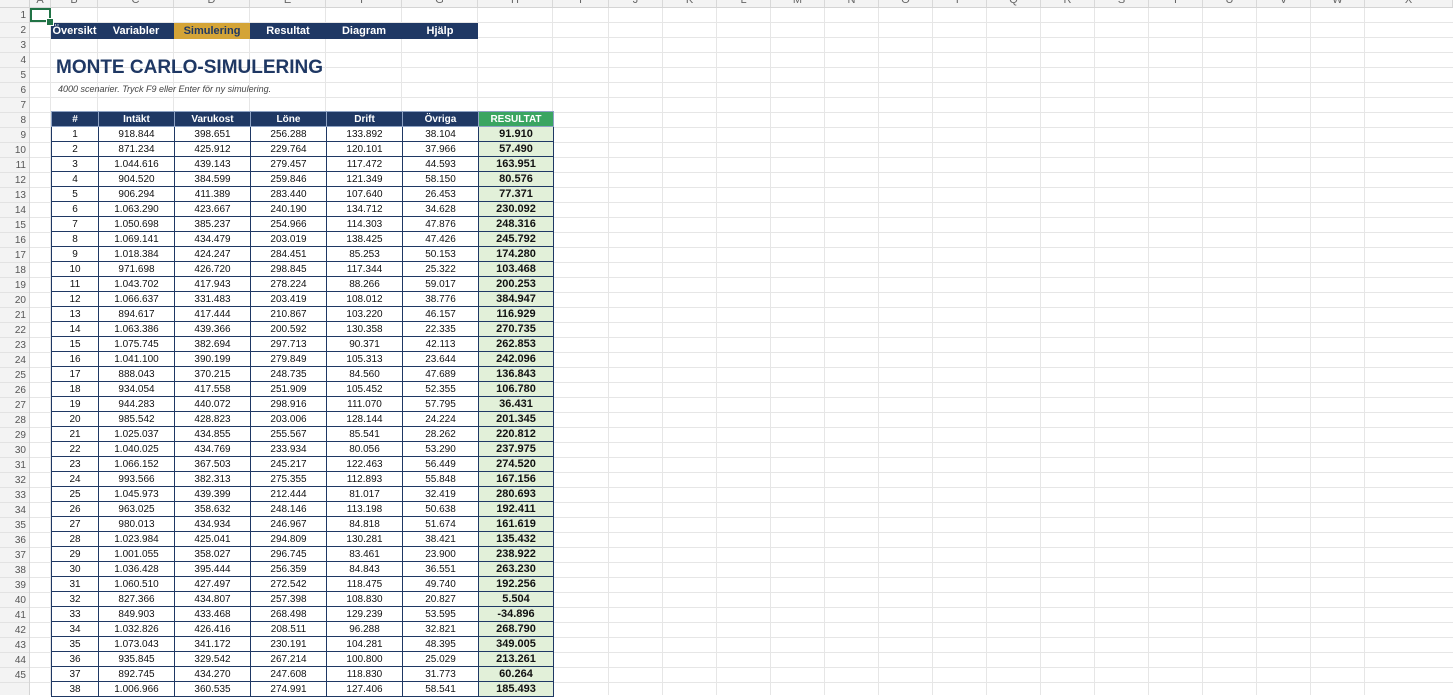 The width and height of the screenshot is (1453, 697). I want to click on table-cell: 203.419, so click(288, 299).